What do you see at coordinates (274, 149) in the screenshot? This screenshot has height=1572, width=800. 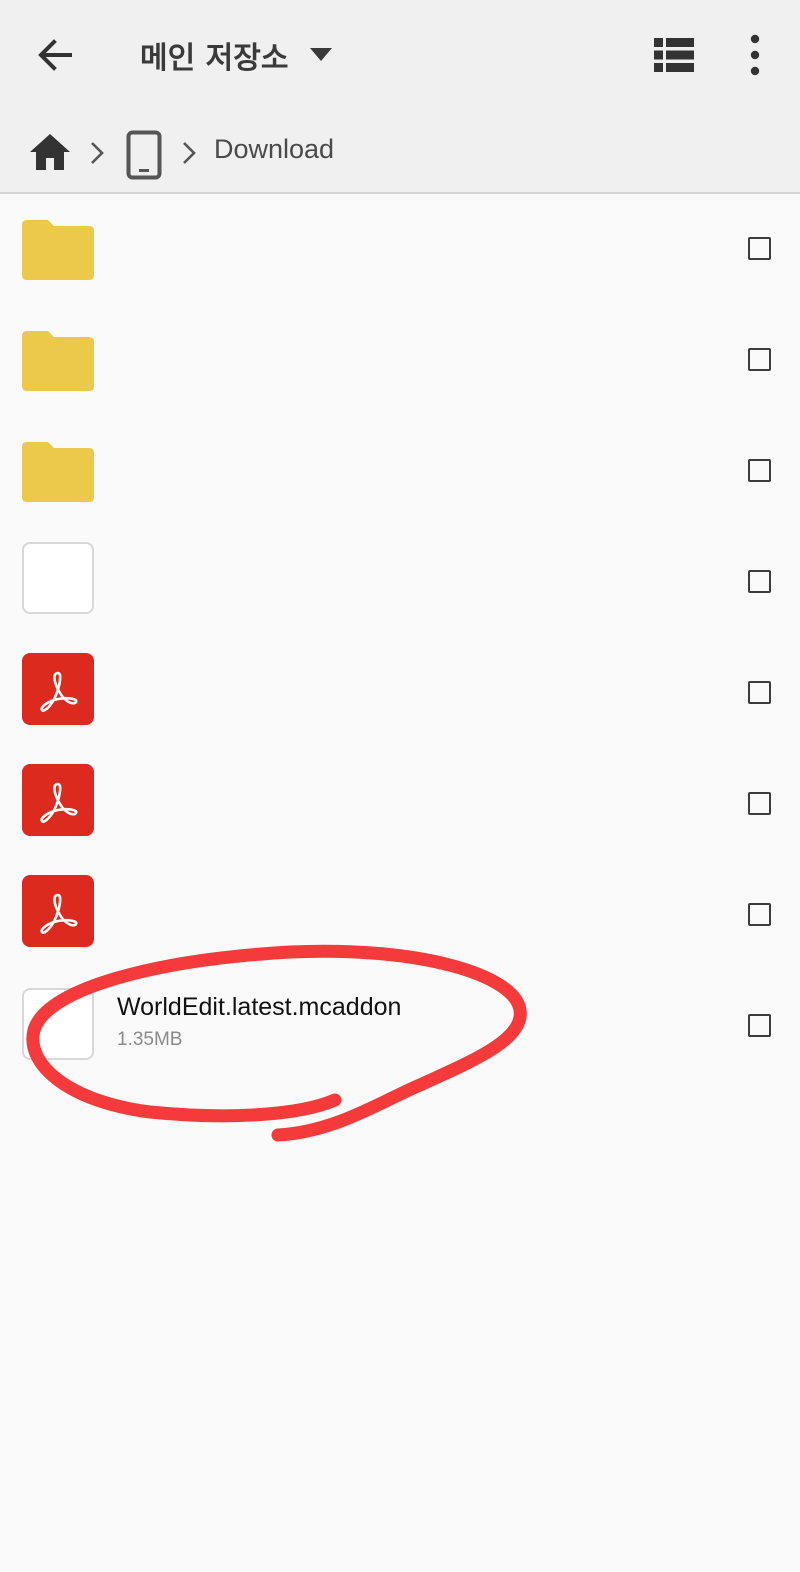 I see `breadcrumb-current: Download` at bounding box center [274, 149].